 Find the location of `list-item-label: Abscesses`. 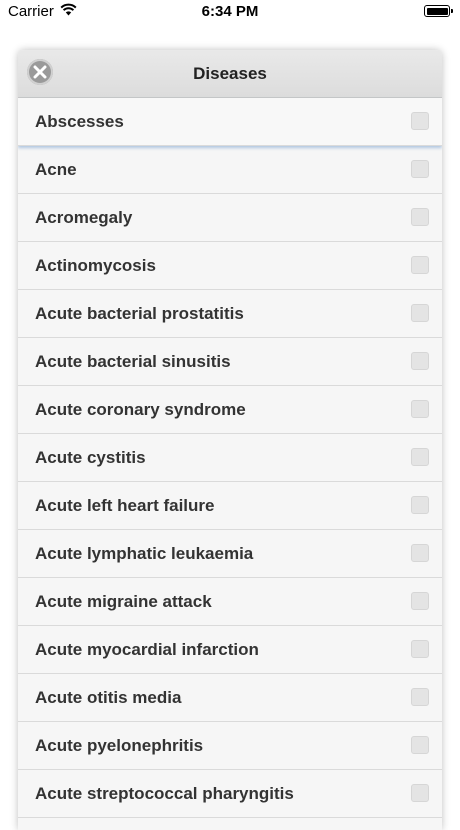

list-item-label: Abscesses is located at coordinates (79, 121).